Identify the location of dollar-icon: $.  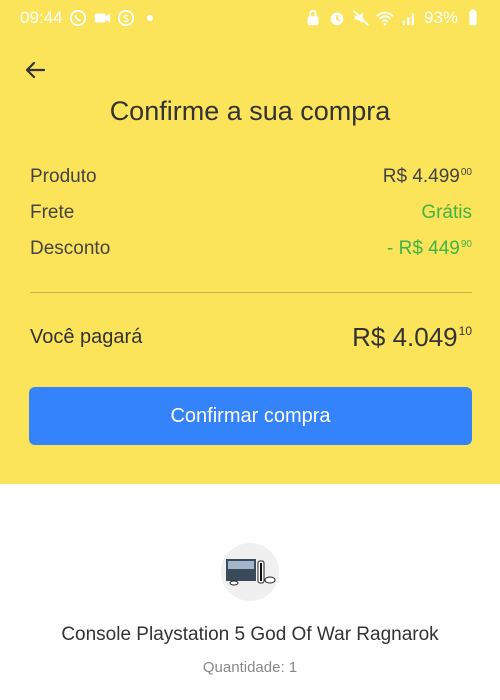
(126, 18).